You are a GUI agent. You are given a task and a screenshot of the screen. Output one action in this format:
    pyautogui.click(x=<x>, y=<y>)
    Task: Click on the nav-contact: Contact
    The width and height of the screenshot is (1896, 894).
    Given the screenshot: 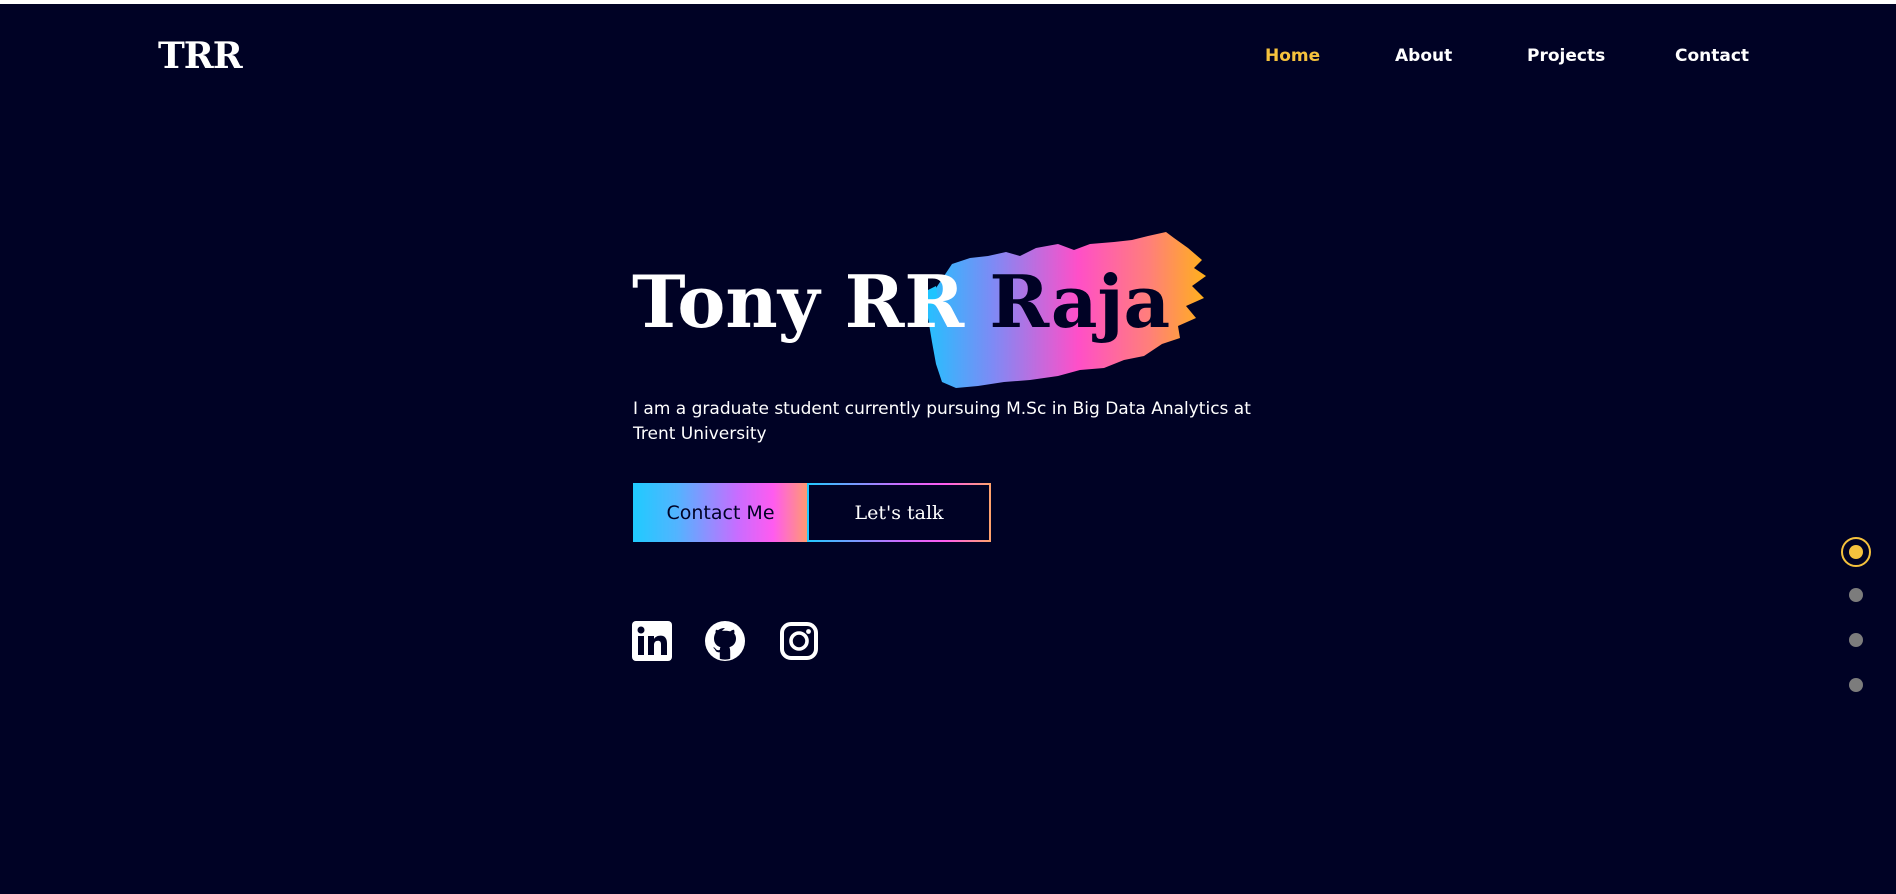 What is the action you would take?
    pyautogui.click(x=1712, y=56)
    